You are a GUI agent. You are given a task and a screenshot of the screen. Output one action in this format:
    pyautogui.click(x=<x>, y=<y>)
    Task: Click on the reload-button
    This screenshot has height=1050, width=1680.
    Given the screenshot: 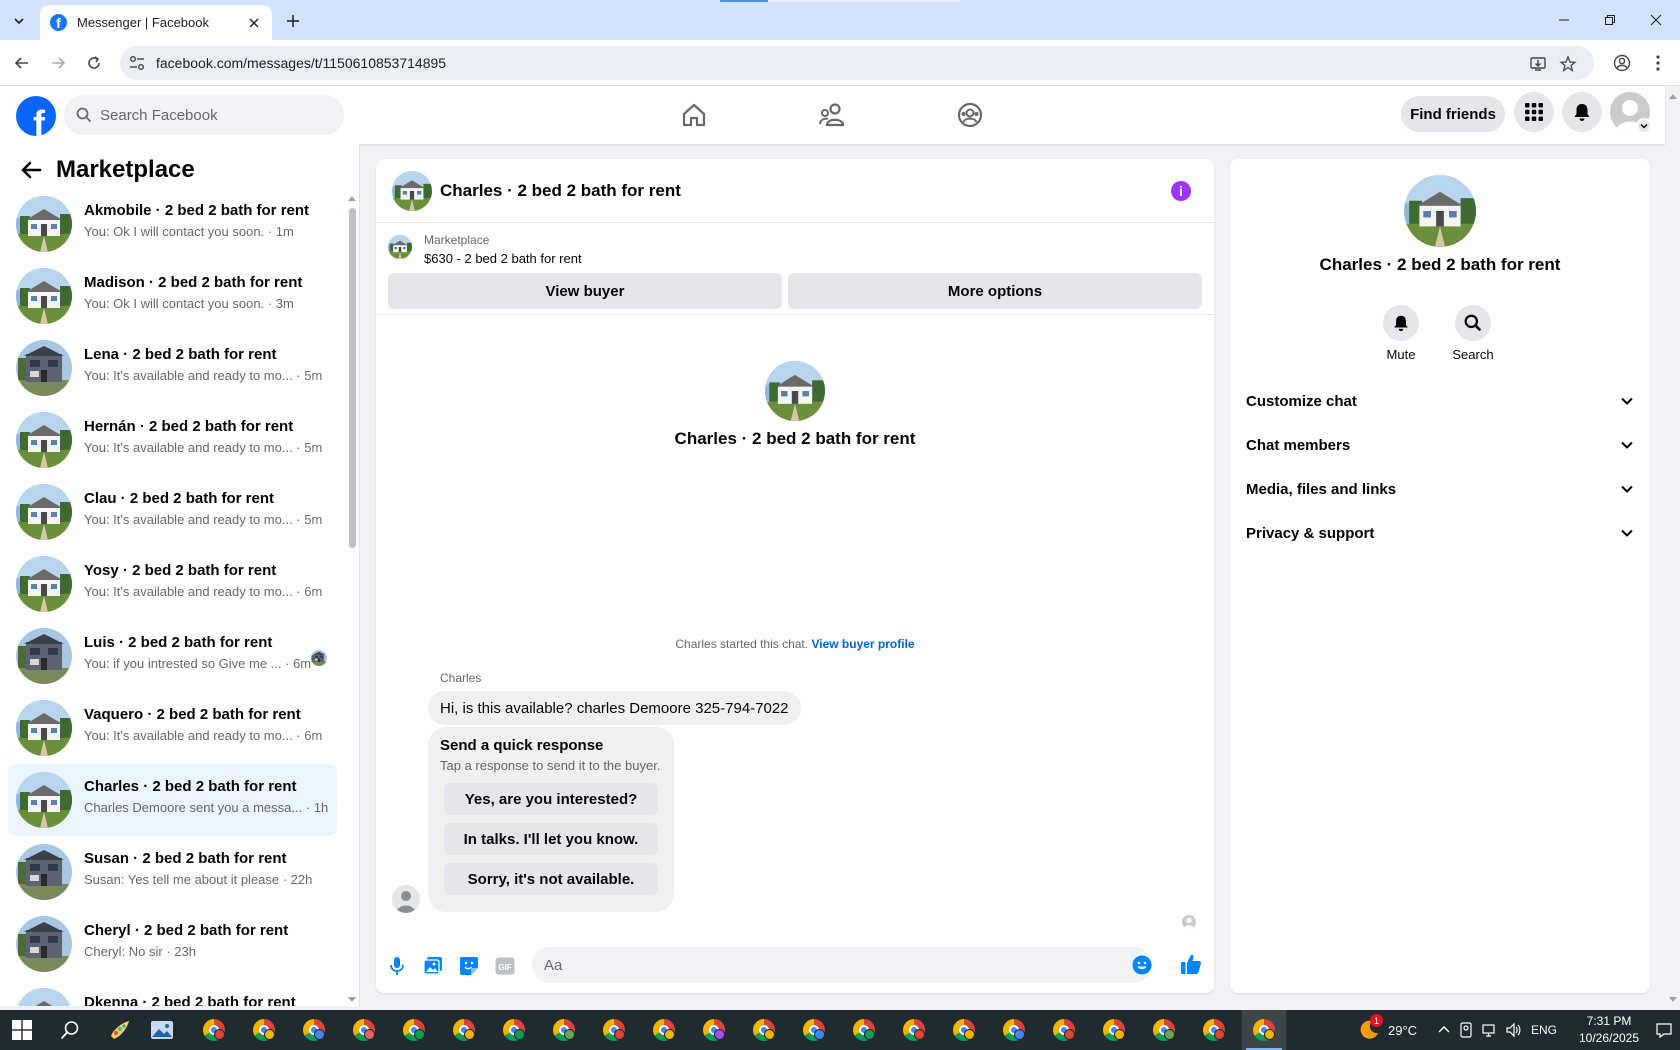 What is the action you would take?
    pyautogui.click(x=94, y=63)
    